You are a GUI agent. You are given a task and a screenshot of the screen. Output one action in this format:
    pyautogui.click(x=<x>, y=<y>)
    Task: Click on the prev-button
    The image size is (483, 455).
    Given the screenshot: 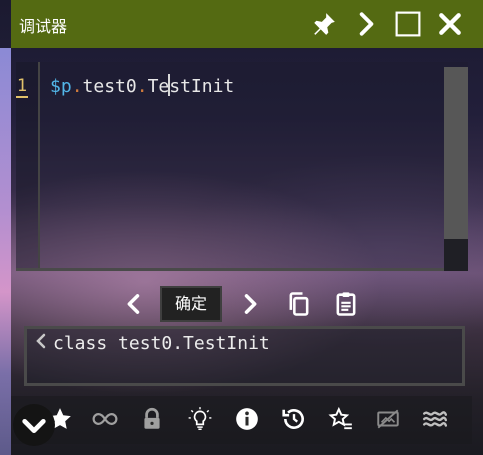 What is the action you would take?
    pyautogui.click(x=134, y=304)
    